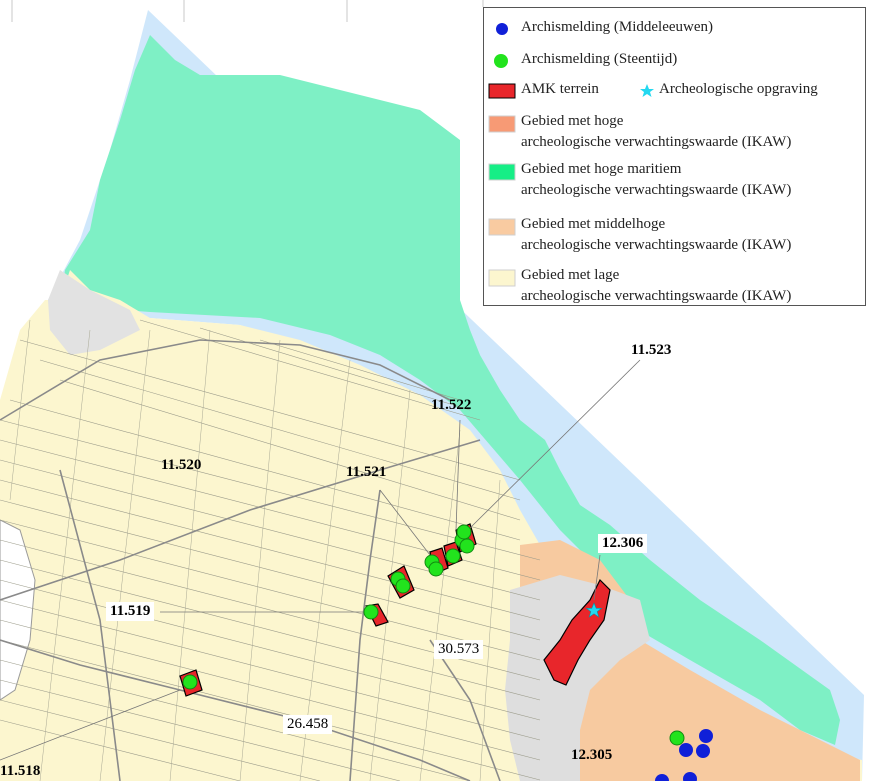  What do you see at coordinates (502, 91) in the screenshot?
I see `amk-legend-icon` at bounding box center [502, 91].